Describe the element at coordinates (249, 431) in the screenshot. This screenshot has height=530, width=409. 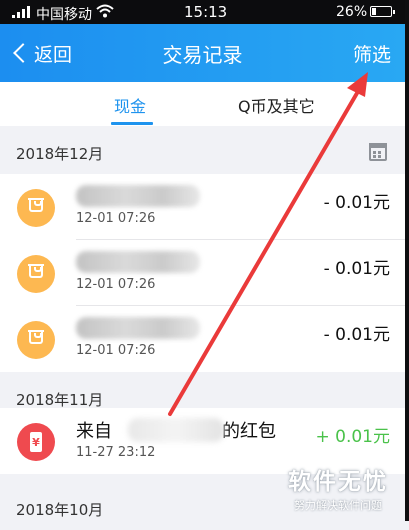
I see `name-suffix: 的红包` at that location.